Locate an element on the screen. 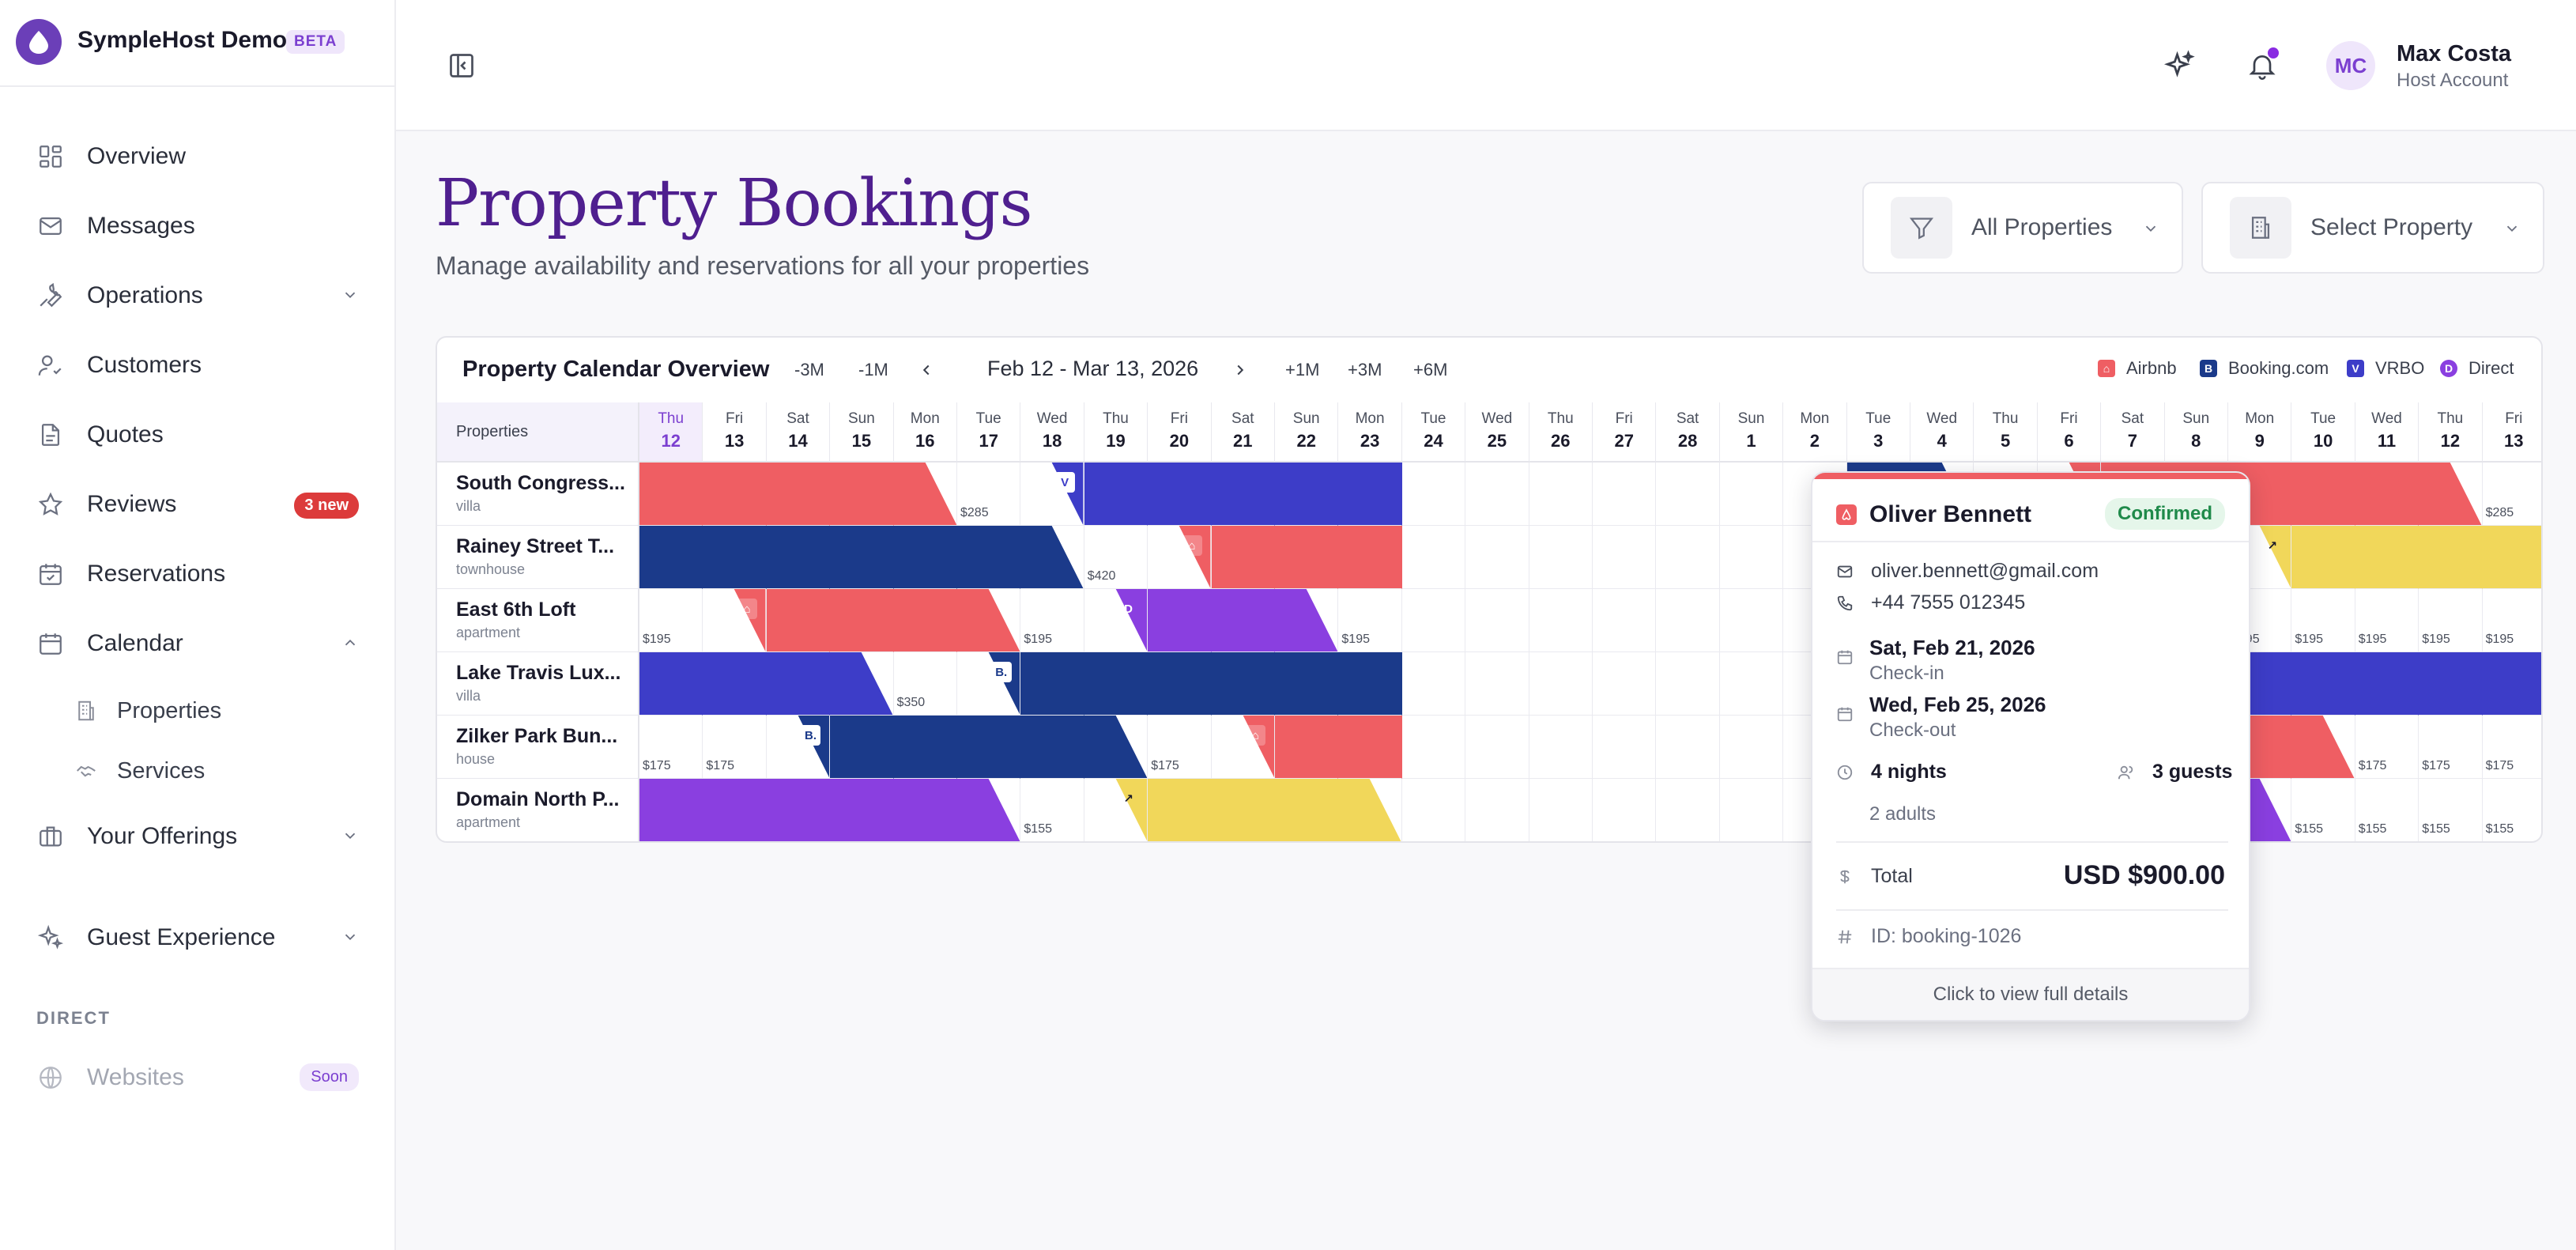 The height and width of the screenshot is (1250, 2576). all-properties-dropdown: All Properties is located at coordinates (2022, 228).